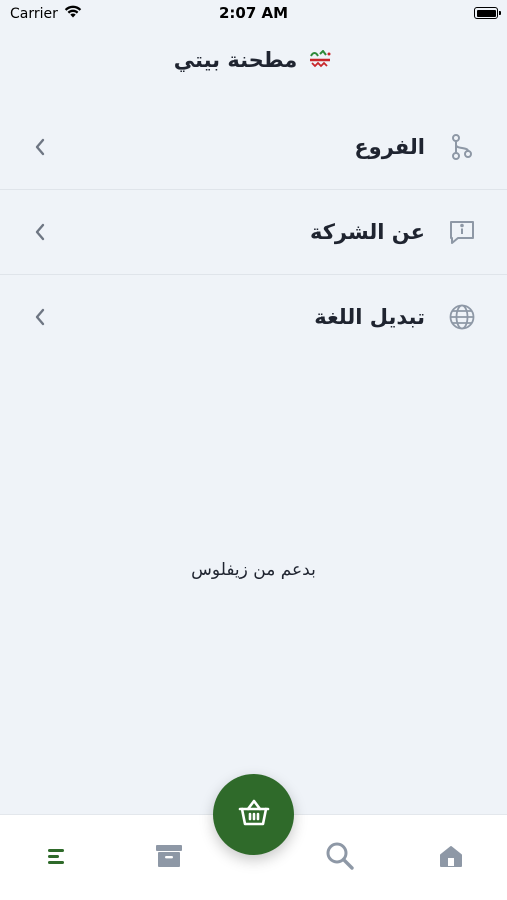  I want to click on tab-search, so click(340, 858).